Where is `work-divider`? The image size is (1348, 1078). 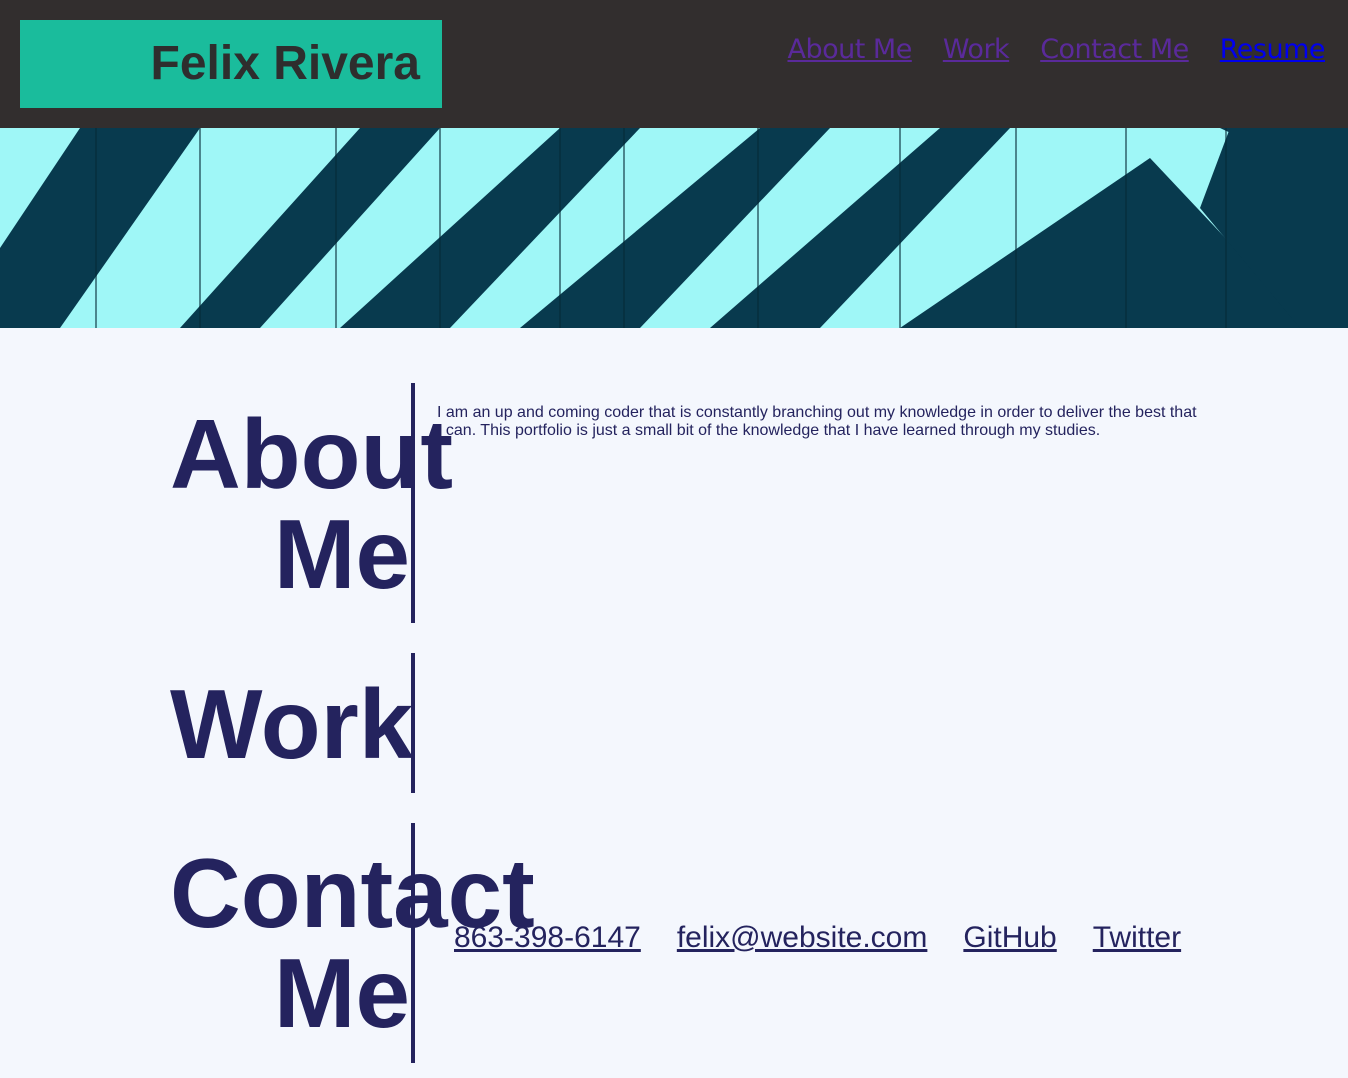
work-divider is located at coordinates (413, 723).